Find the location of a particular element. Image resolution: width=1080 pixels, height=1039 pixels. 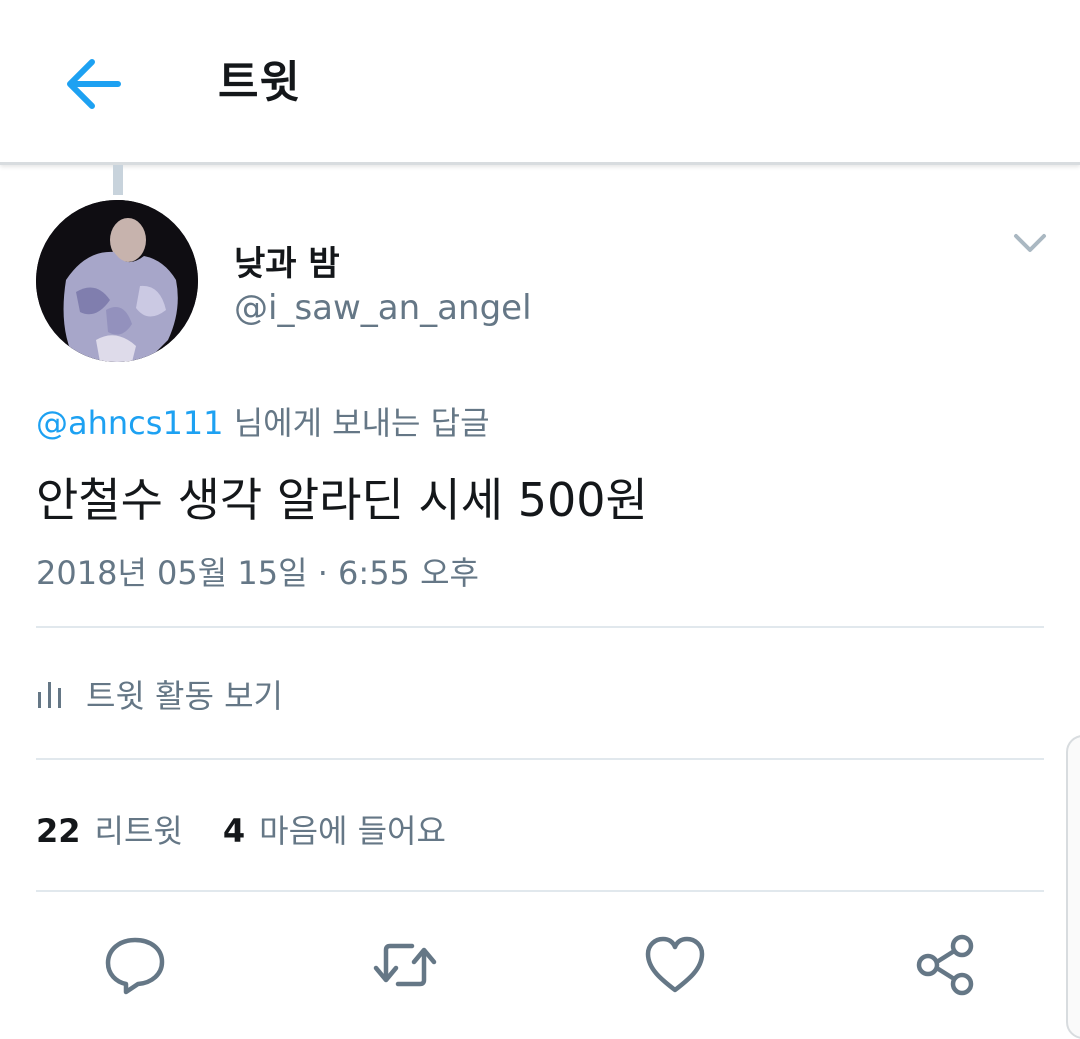

tweet-stats: 22 리트윗 4 마음에 들어요 is located at coordinates (241, 829).